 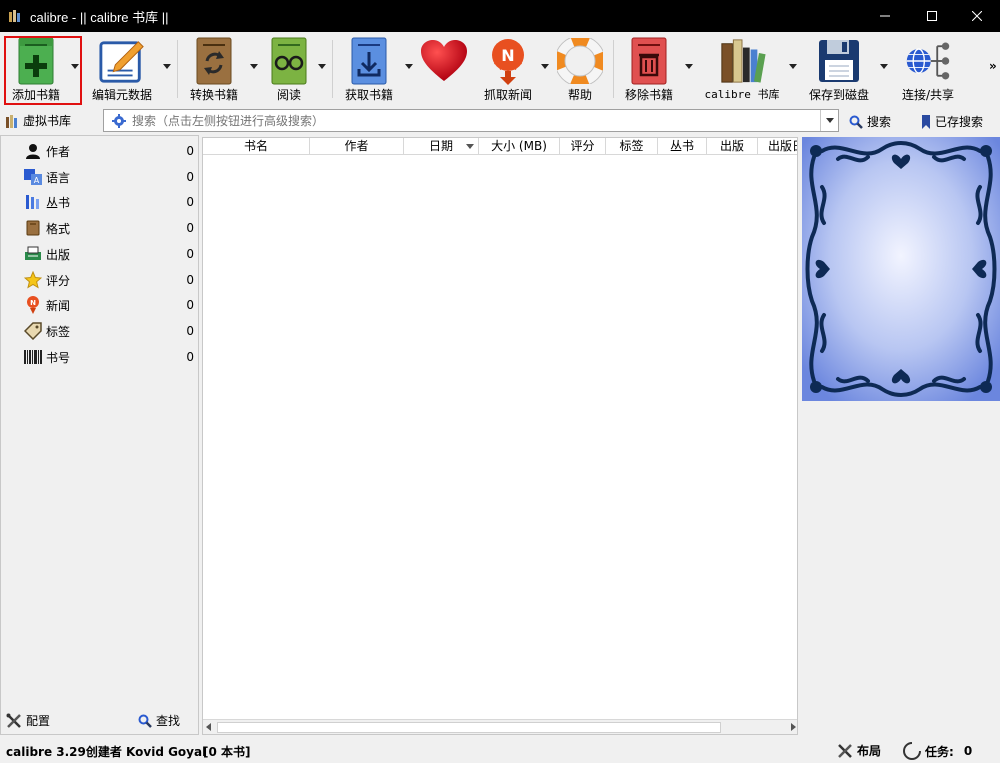 I want to click on find-button: 查找, so click(x=159, y=720).